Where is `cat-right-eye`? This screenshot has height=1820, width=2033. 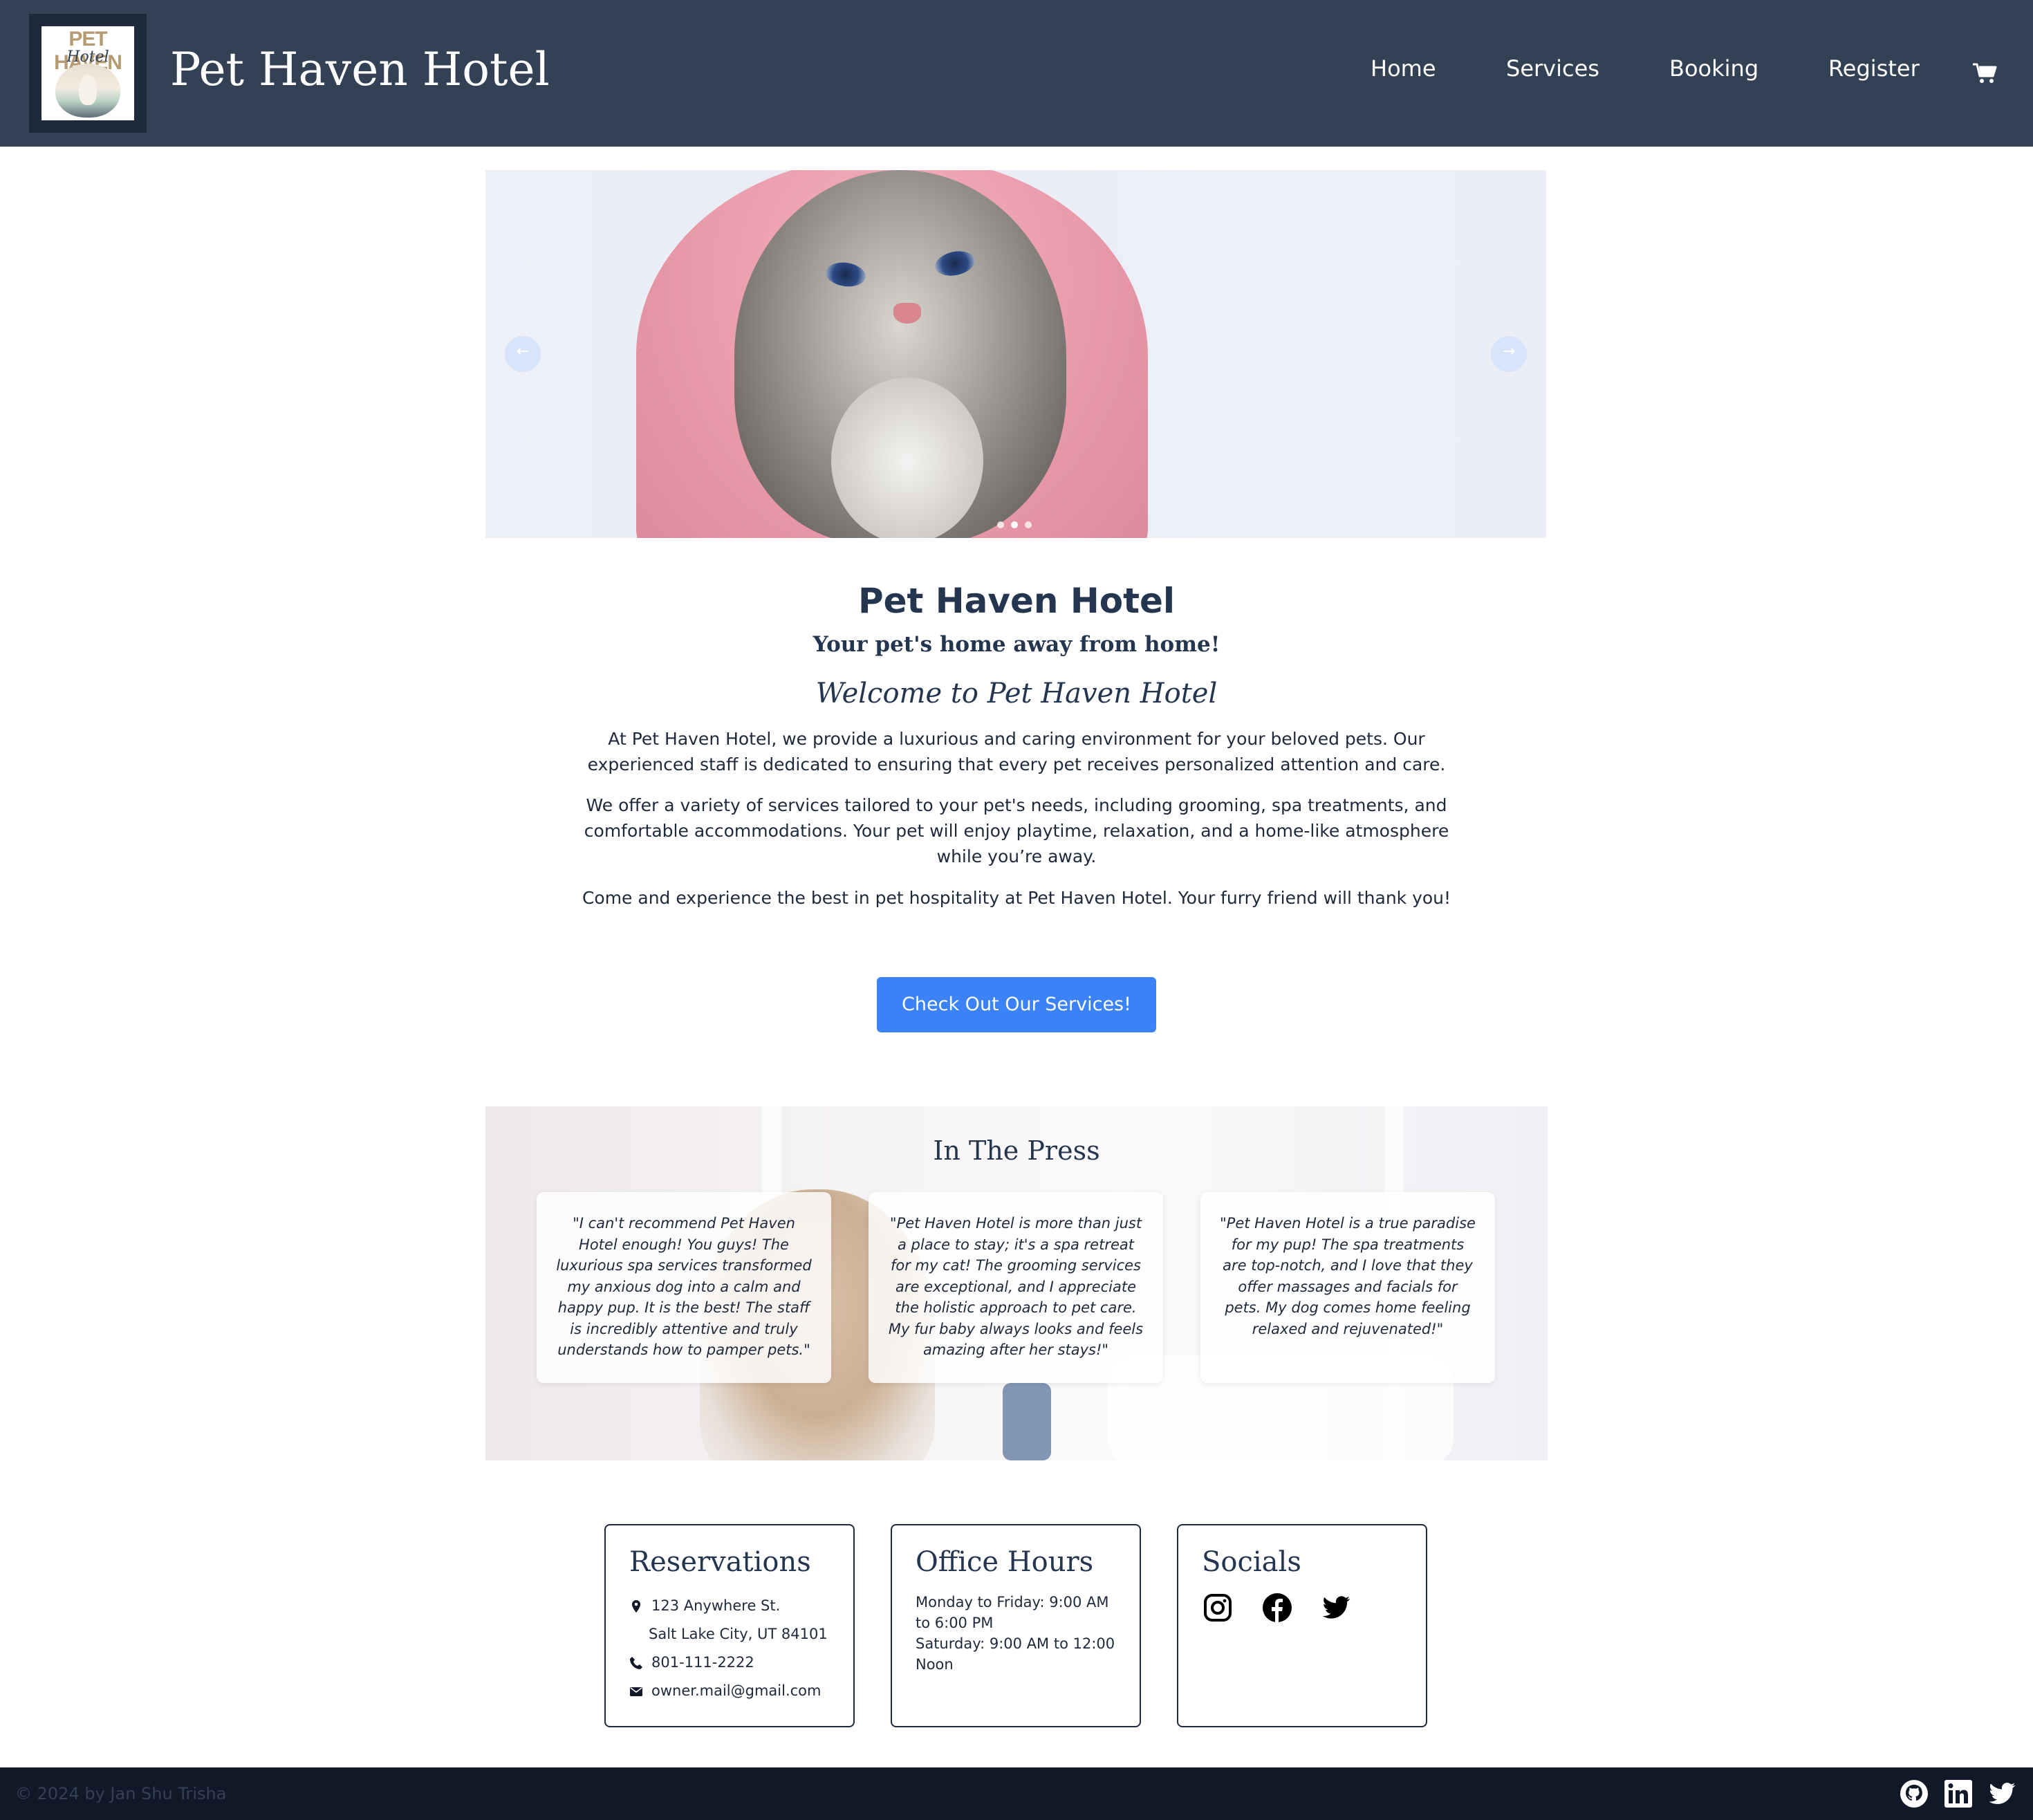 cat-right-eye is located at coordinates (955, 264).